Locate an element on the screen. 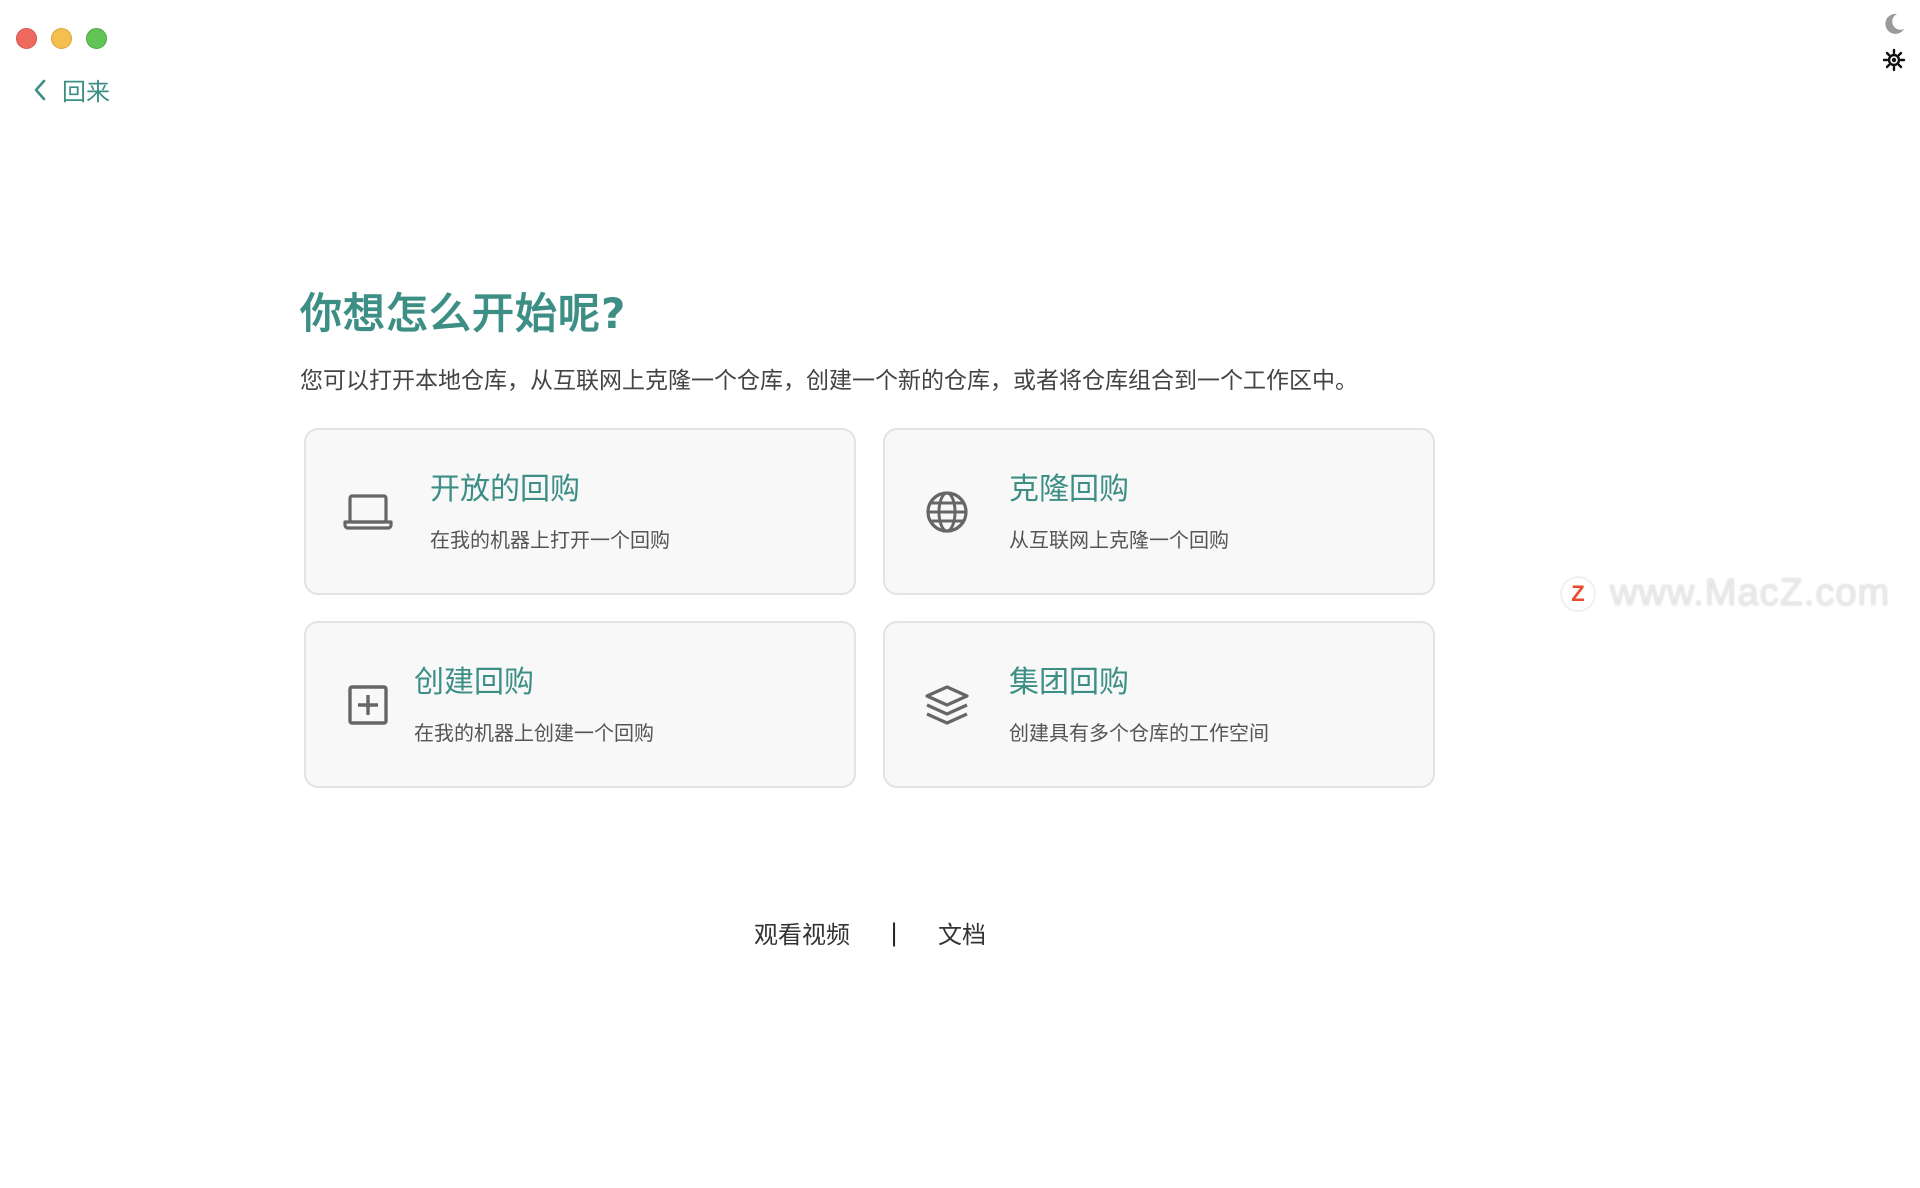 This screenshot has width=1920, height=1188. group-repo-card: 集团回购 创建具有多个仓库的工作空间 is located at coordinates (1159, 704).